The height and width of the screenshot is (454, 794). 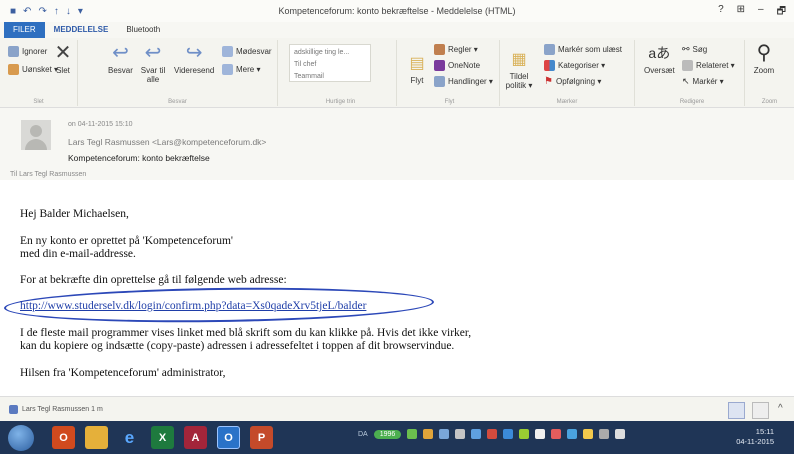 What do you see at coordinates (781, 12) in the screenshot?
I see `restore-button: 🗗` at bounding box center [781, 12].